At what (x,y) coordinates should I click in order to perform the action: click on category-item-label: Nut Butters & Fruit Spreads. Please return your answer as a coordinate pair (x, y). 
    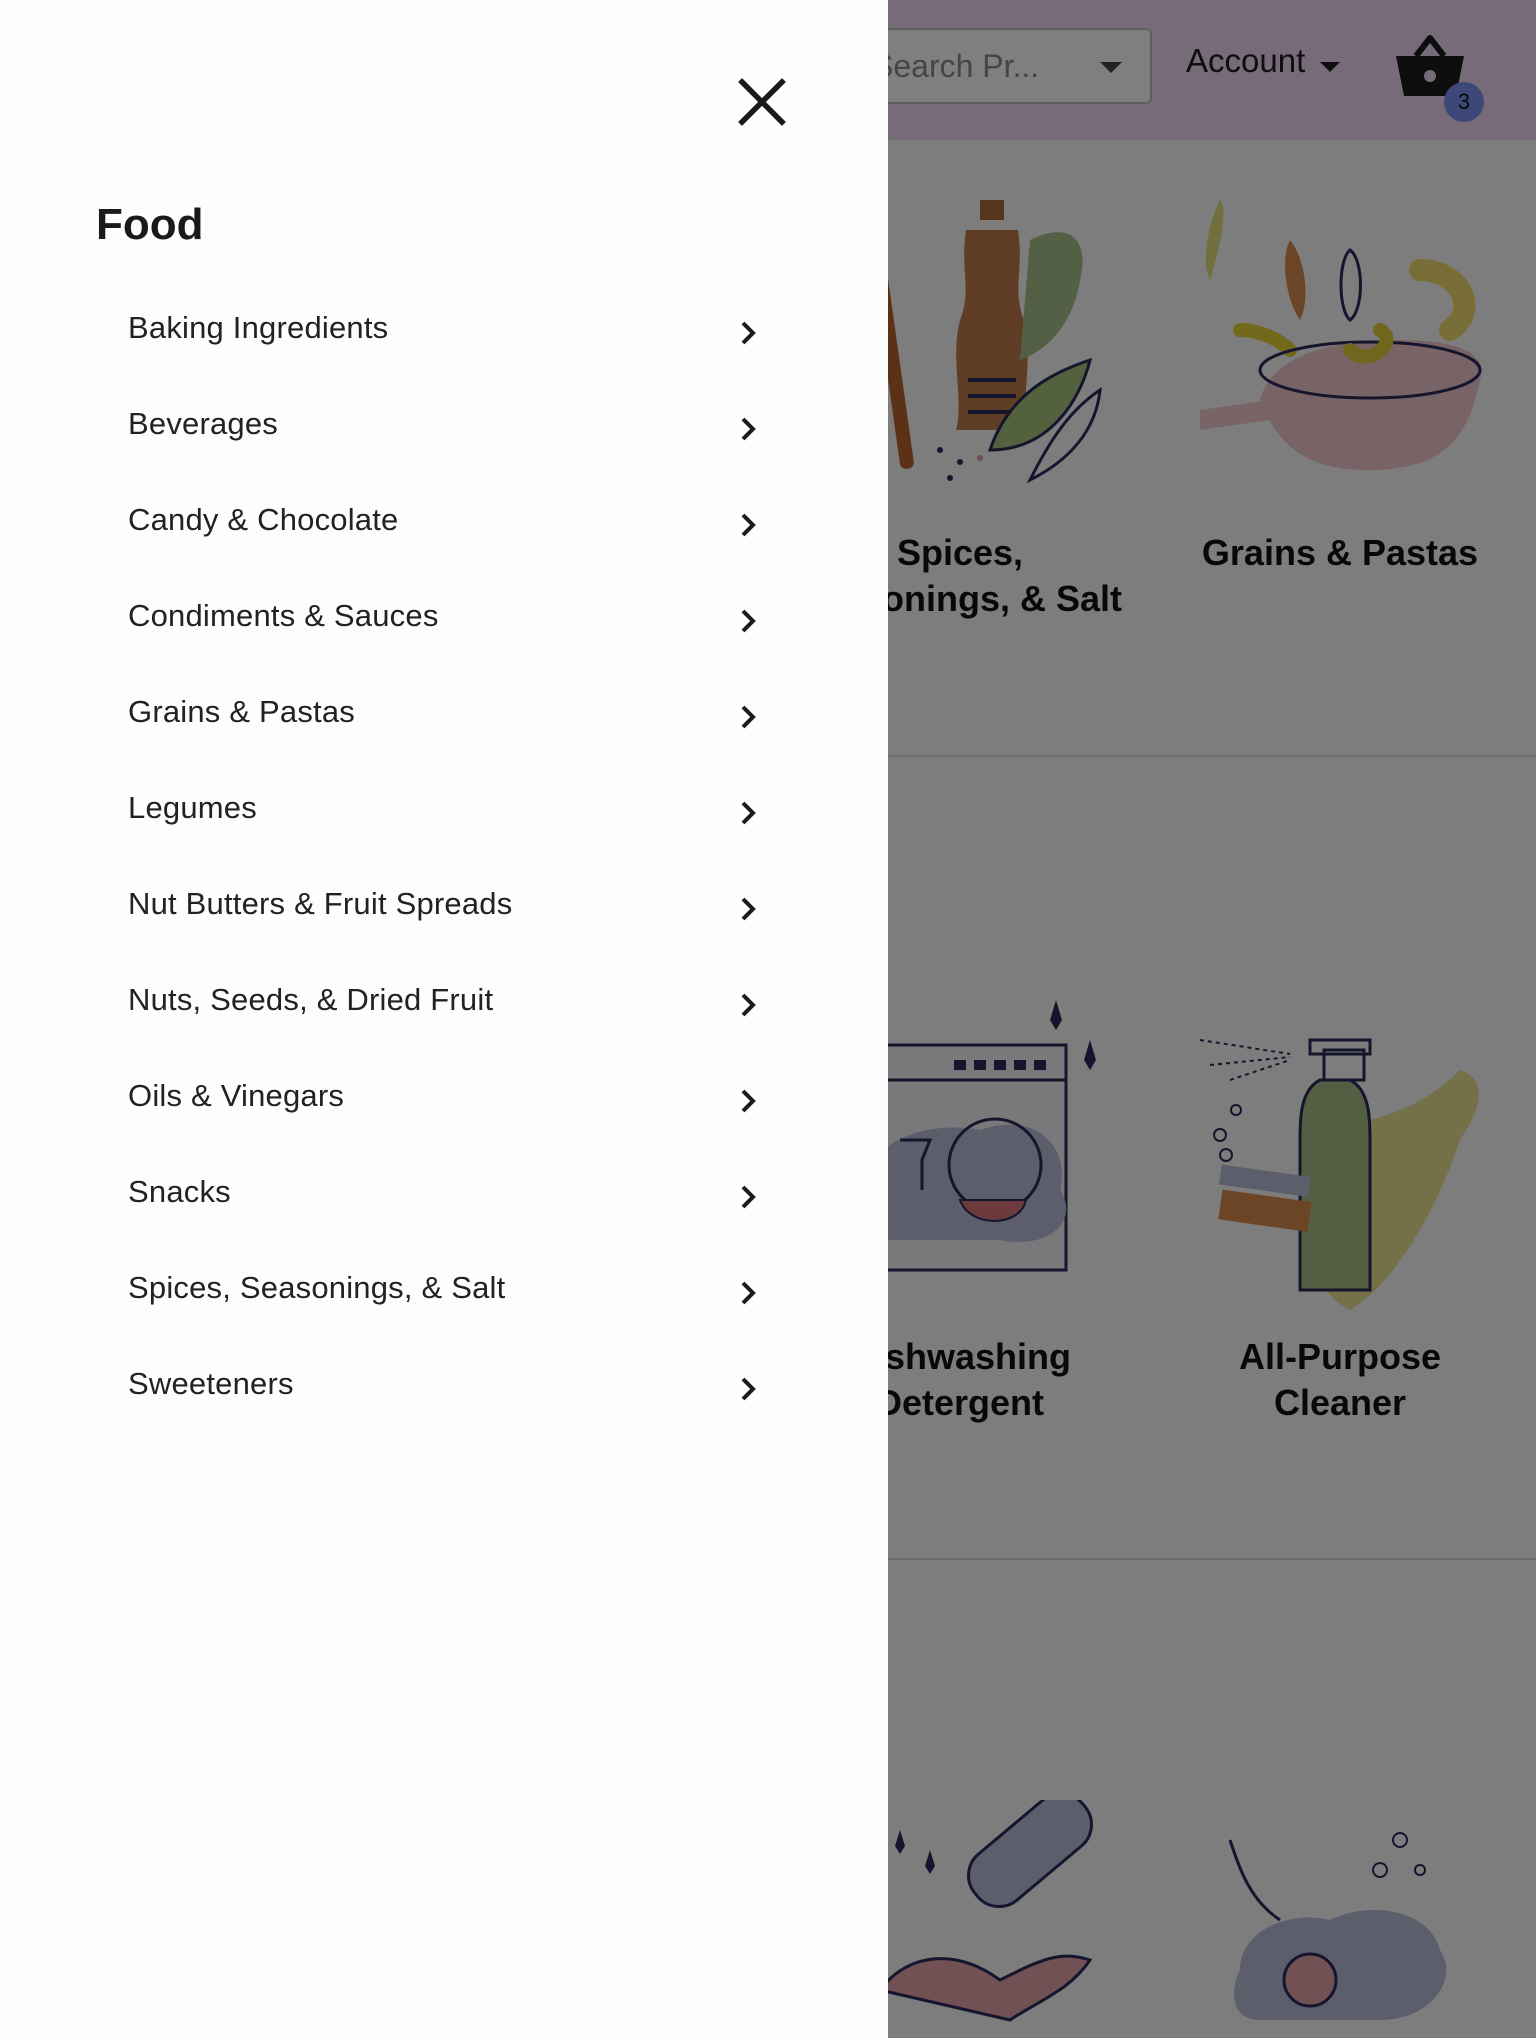
    Looking at the image, I should click on (320, 903).